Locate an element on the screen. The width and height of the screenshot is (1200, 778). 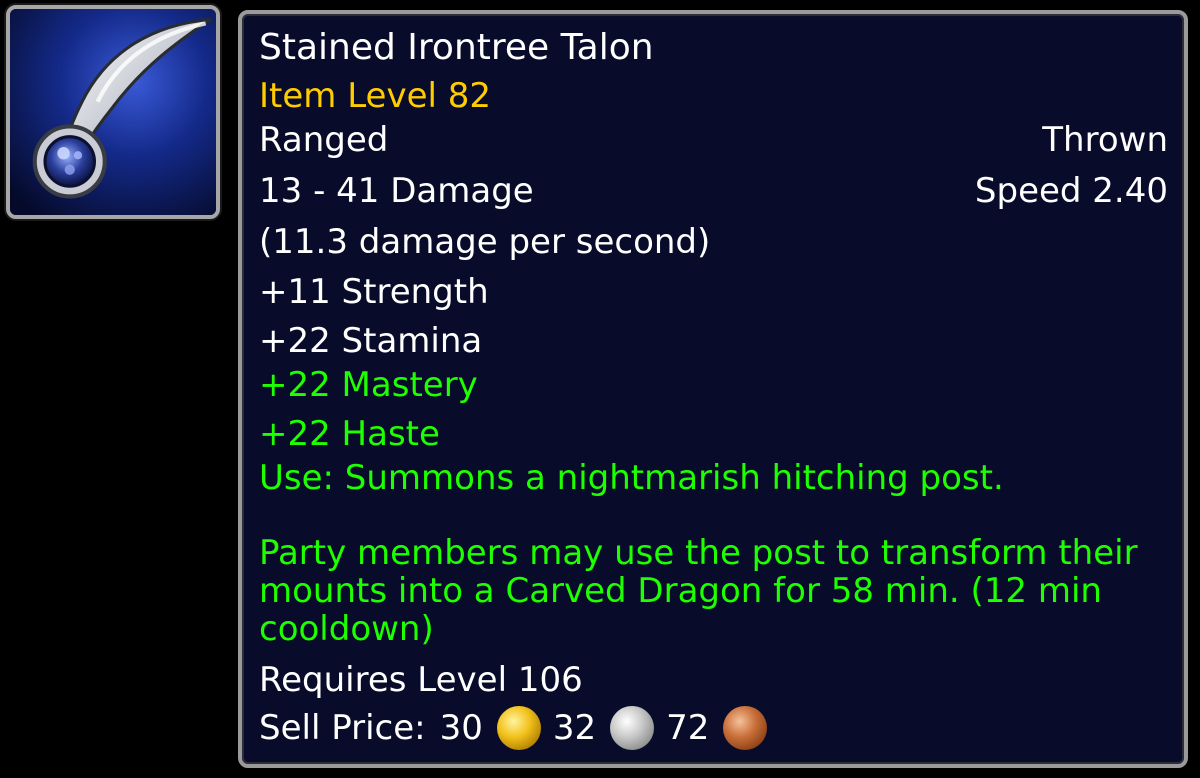
damage-range: 13 - 41 Damage is located at coordinates (396, 191).